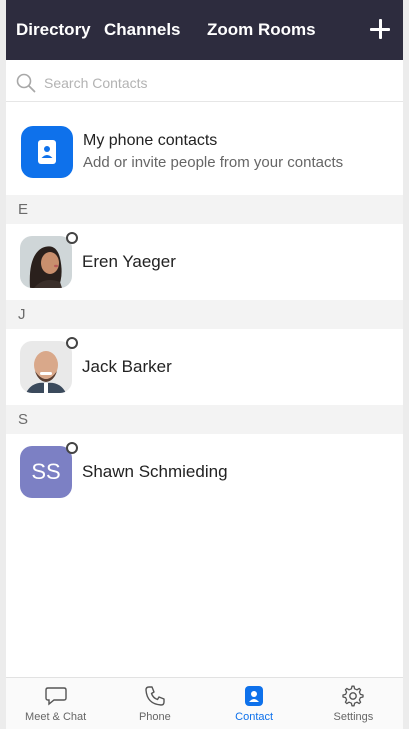 The width and height of the screenshot is (409, 729). Describe the element at coordinates (129, 261) in the screenshot. I see `contact-name: Eren Yaeger` at that location.